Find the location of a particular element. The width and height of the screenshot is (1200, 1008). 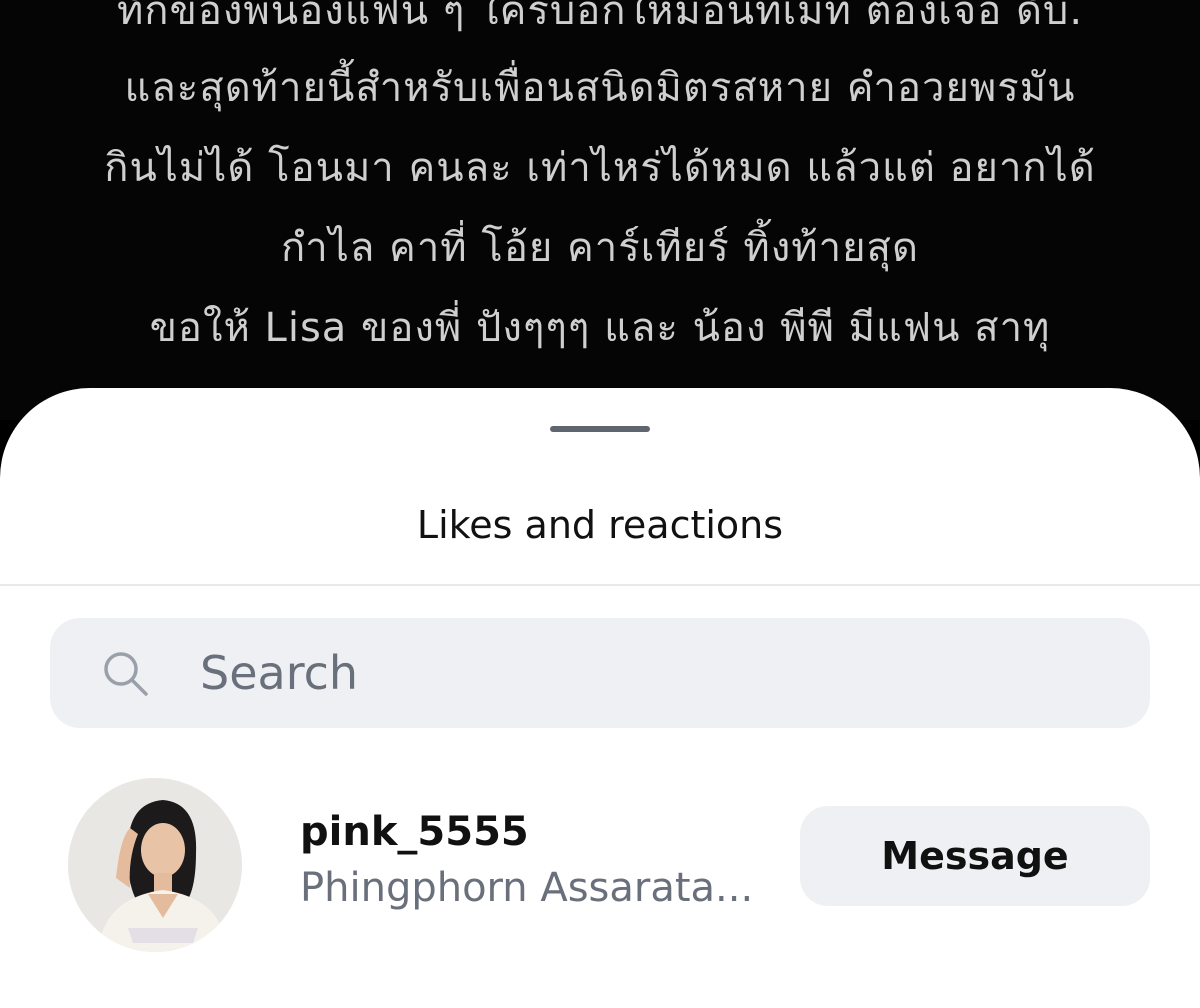

story-caption-line: กำไล คาที่ โอ้ย คาร์เทียร์ ทิ้งท้ายสุด is located at coordinates (600, 248).